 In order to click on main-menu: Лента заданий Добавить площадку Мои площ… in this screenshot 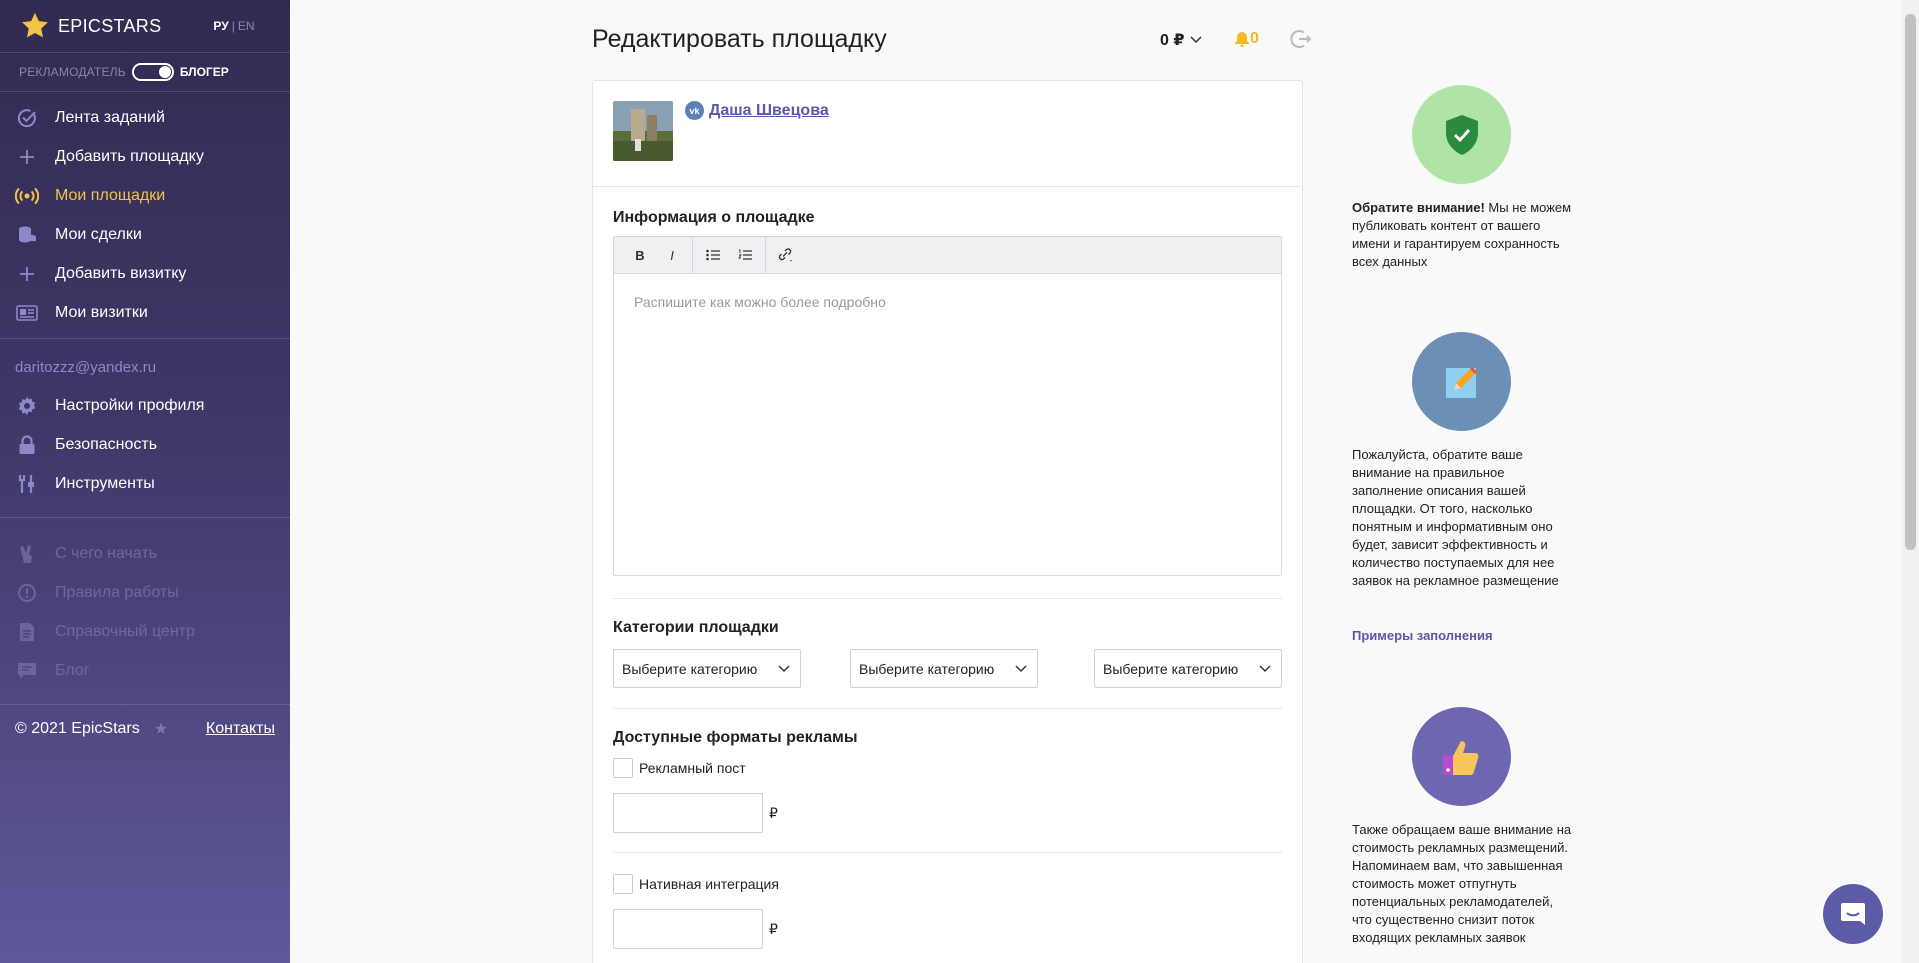, I will do `click(145, 215)`.